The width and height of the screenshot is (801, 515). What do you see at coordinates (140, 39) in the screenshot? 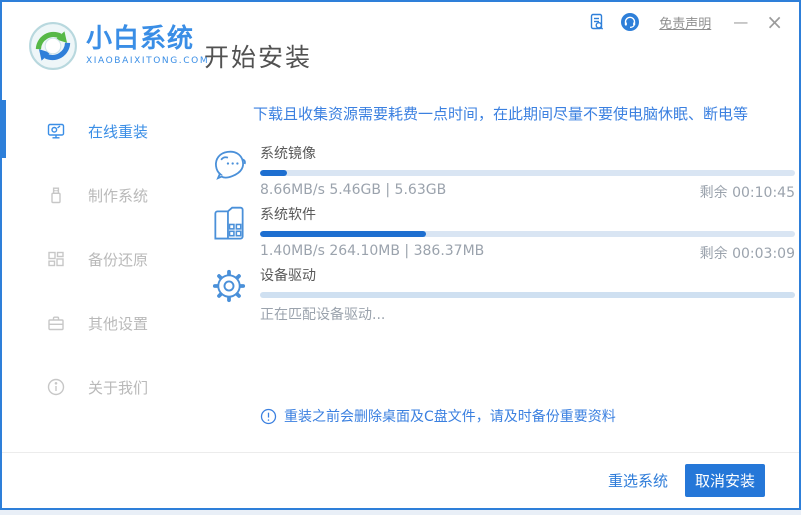
I see `brand-name: 小白系统` at bounding box center [140, 39].